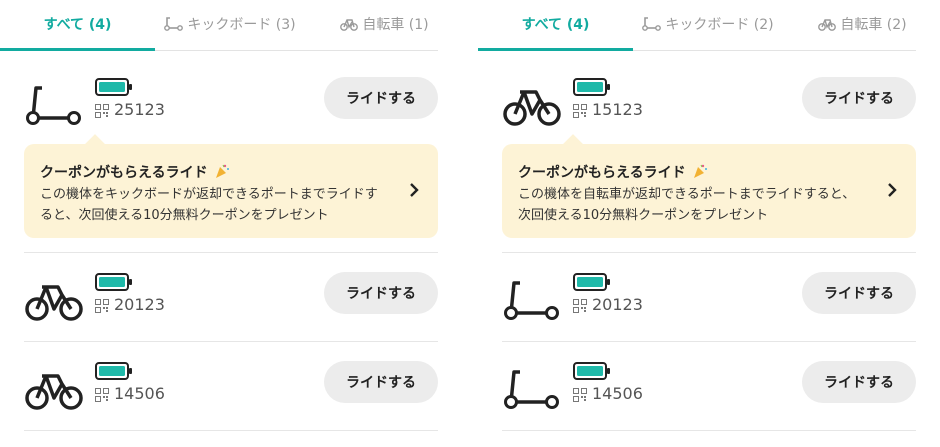  I want to click on filter-tabs: すべて (4) キックボード (2) 自転車 (2), so click(697, 25).